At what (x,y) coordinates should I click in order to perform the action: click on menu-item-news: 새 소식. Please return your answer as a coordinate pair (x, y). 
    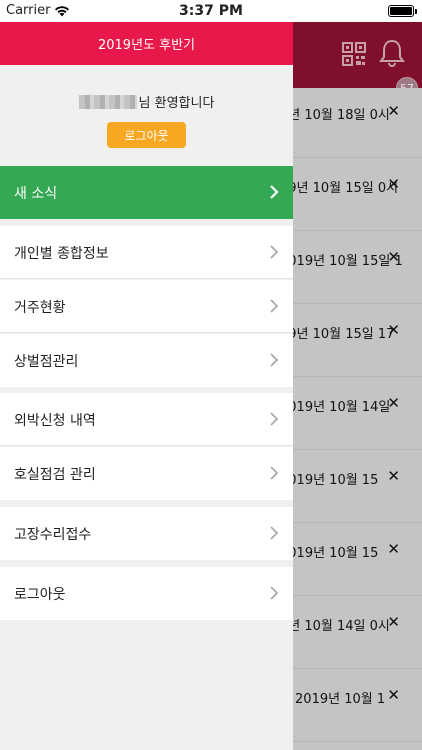
    Looking at the image, I should click on (146, 192).